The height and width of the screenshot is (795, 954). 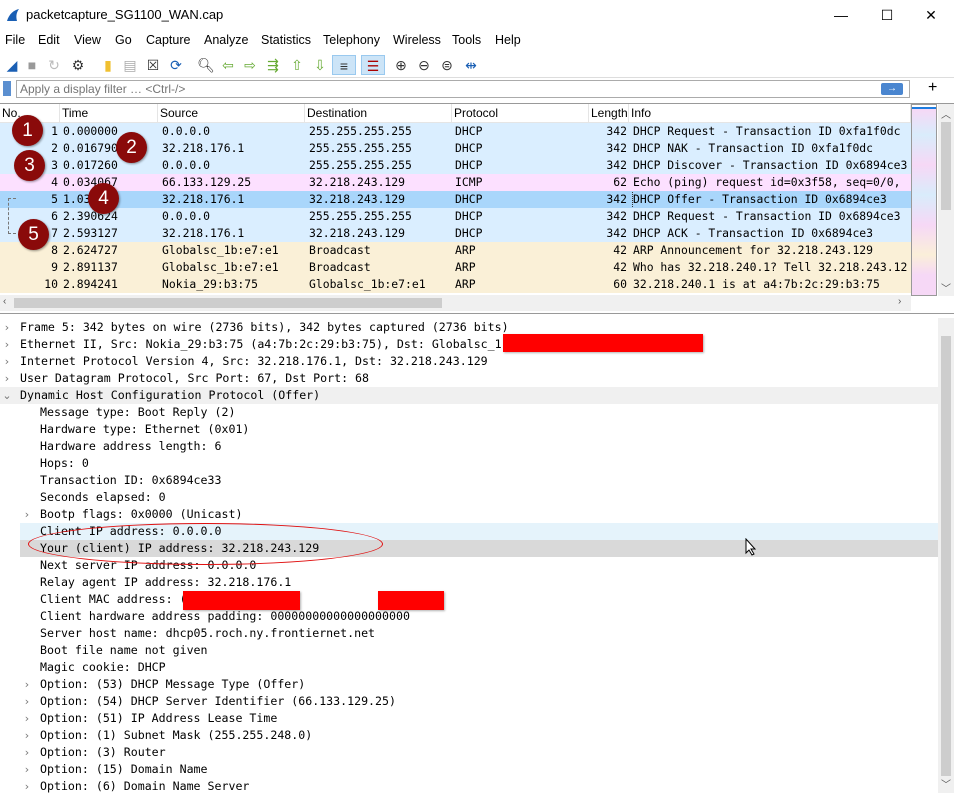 What do you see at coordinates (892, 89) in the screenshot?
I see `apply-filter-button: →` at bounding box center [892, 89].